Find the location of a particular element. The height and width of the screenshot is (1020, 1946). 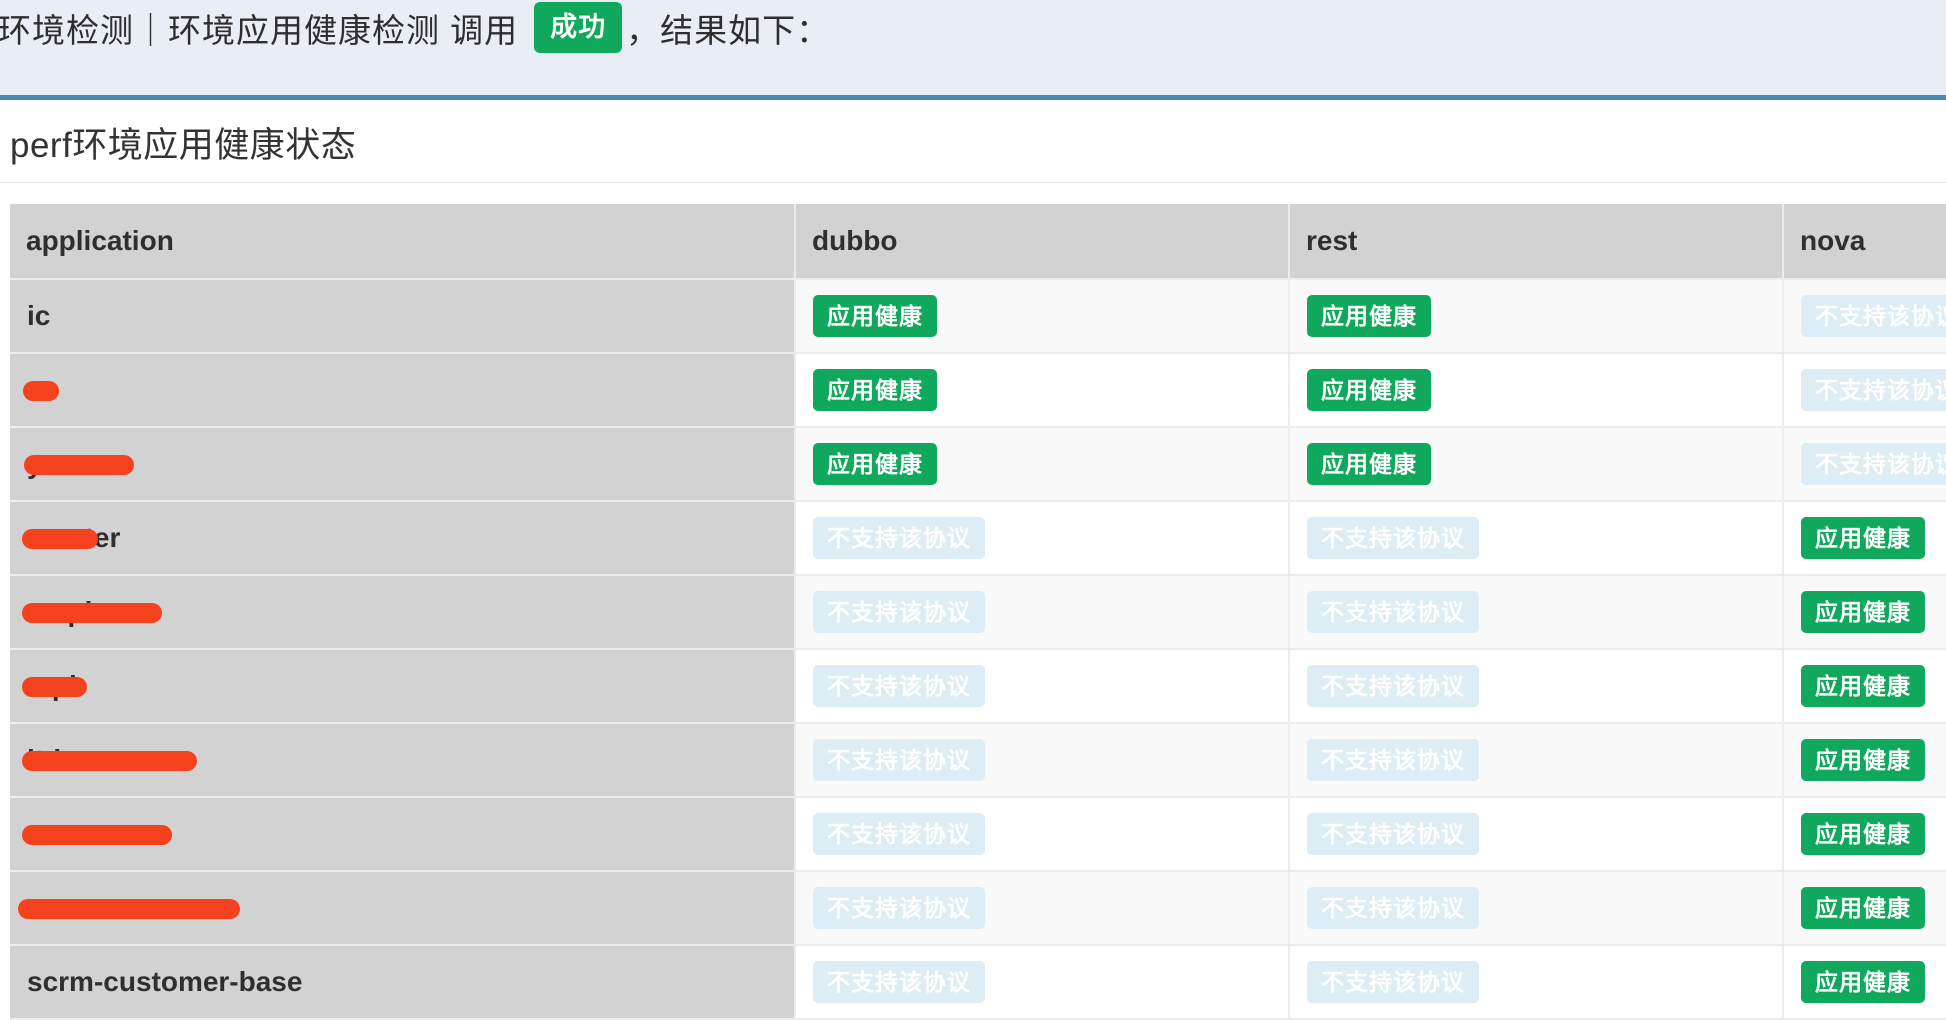

table-row: -center 不支持该协议 不支持该协议 应用健康 is located at coordinates (978, 538).